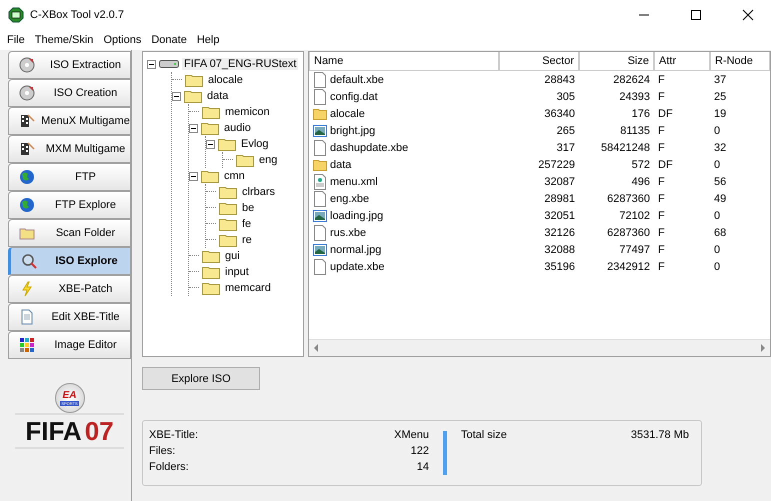  What do you see at coordinates (631, 80) in the screenshot?
I see `table-cell-text: 282624` at bounding box center [631, 80].